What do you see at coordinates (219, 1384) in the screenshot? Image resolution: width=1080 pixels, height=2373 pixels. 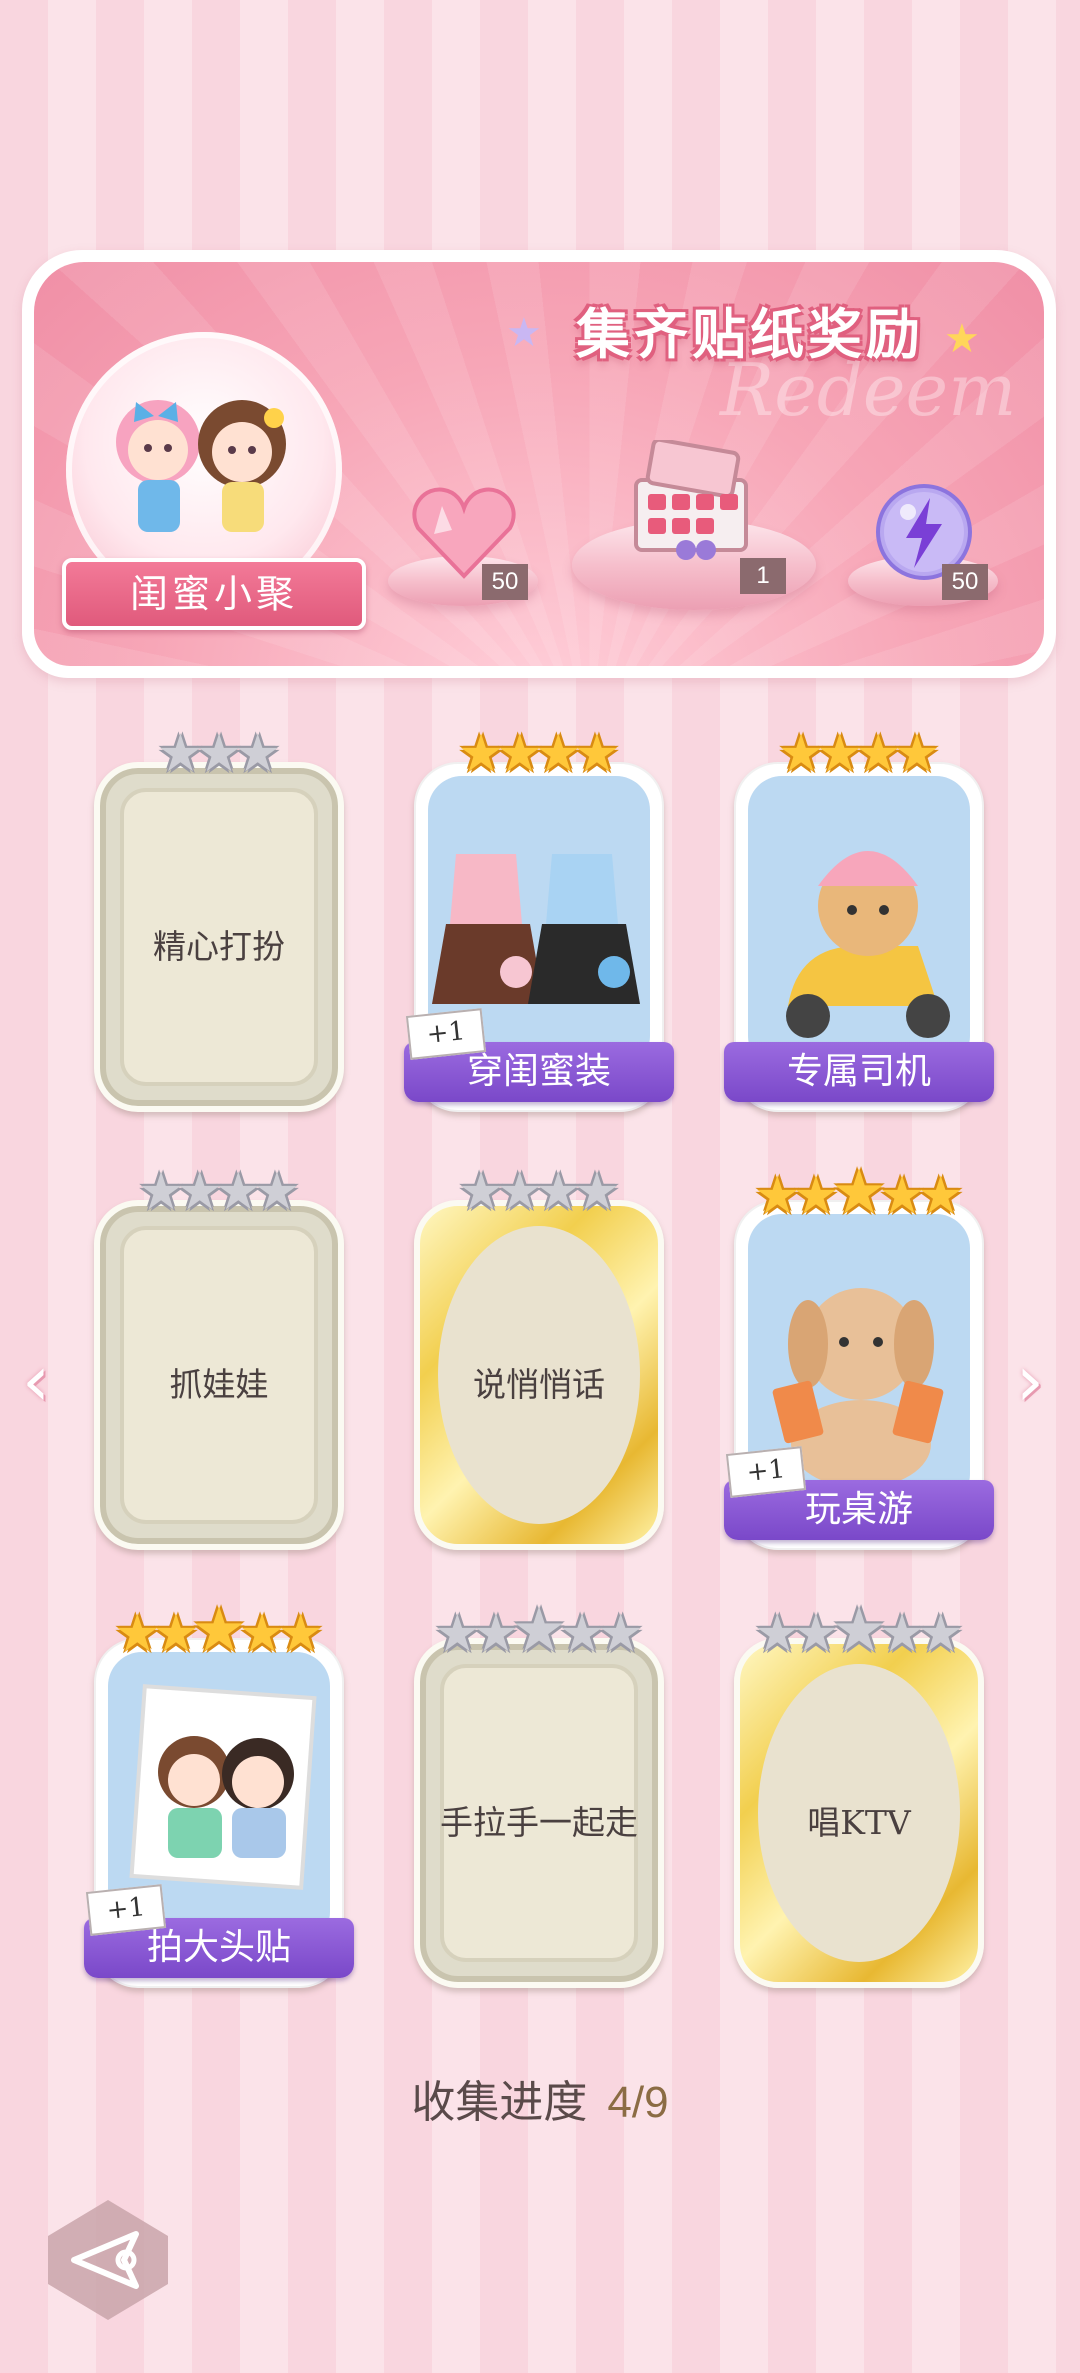 I see `card-label: 抓娃娃` at bounding box center [219, 1384].